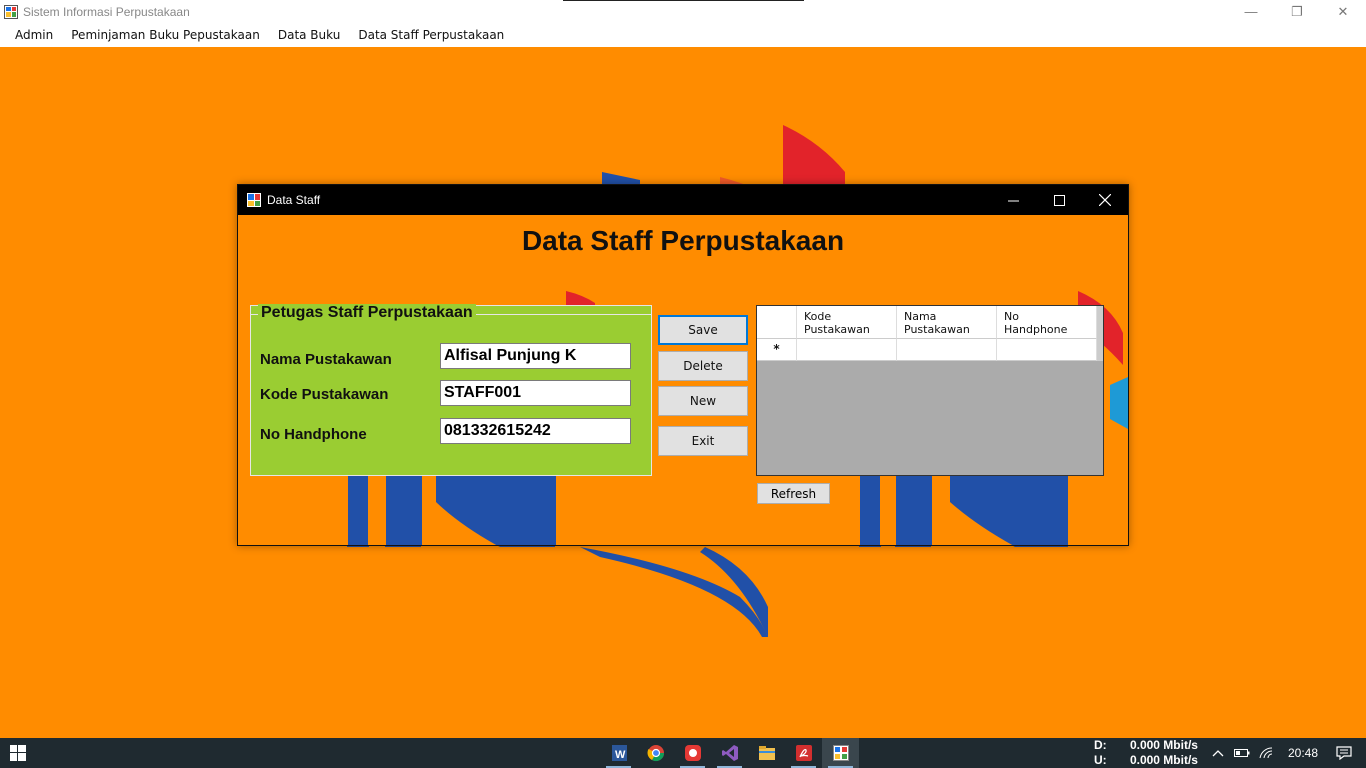 This screenshot has width=1366, height=768. Describe the element at coordinates (535, 393) in the screenshot. I see `kode-pustakawan-input` at that location.